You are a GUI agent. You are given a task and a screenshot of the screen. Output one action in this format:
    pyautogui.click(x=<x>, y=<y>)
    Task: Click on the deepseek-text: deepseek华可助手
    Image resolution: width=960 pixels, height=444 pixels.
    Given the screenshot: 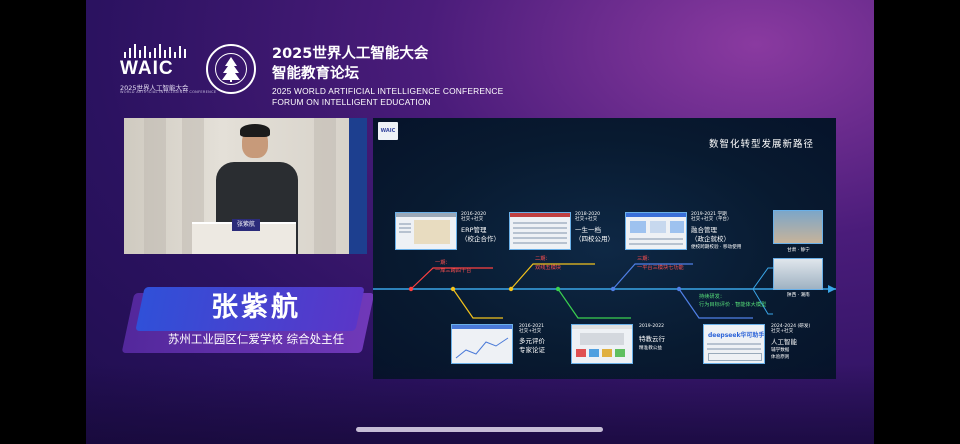 What is the action you would take?
    pyautogui.click(x=736, y=335)
    